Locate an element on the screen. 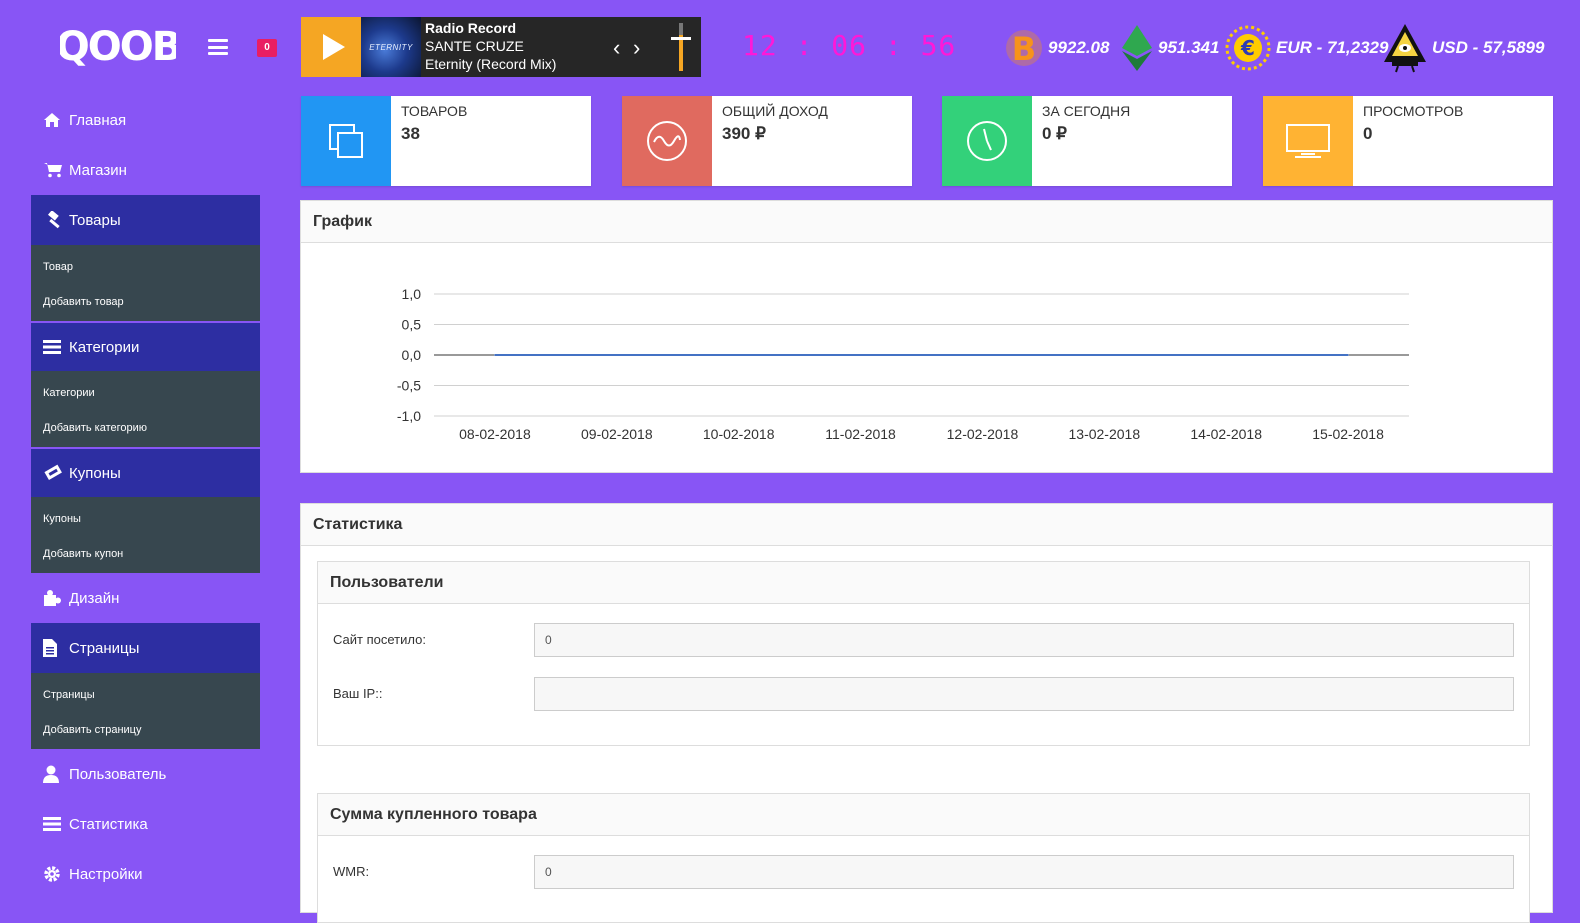  cart-icon is located at coordinates (55, 170).